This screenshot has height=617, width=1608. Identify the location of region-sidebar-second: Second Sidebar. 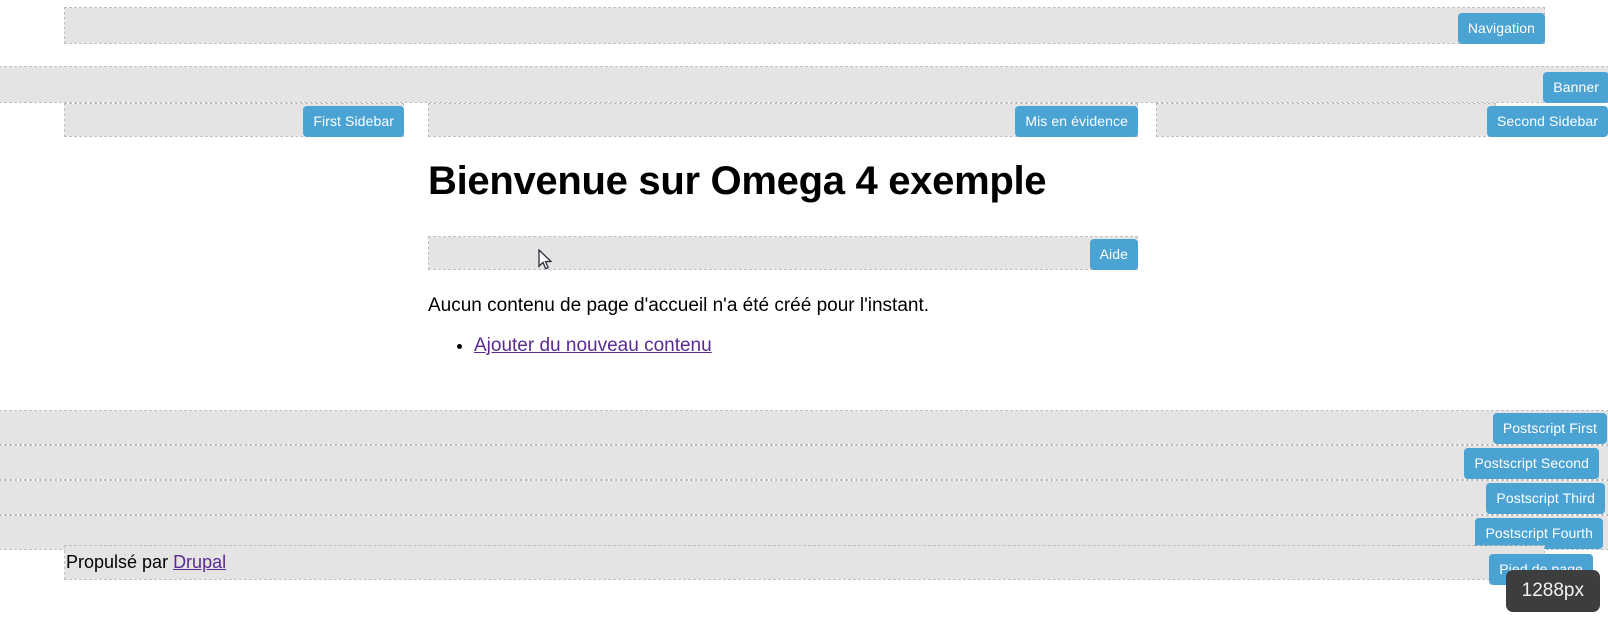
(1382, 120).